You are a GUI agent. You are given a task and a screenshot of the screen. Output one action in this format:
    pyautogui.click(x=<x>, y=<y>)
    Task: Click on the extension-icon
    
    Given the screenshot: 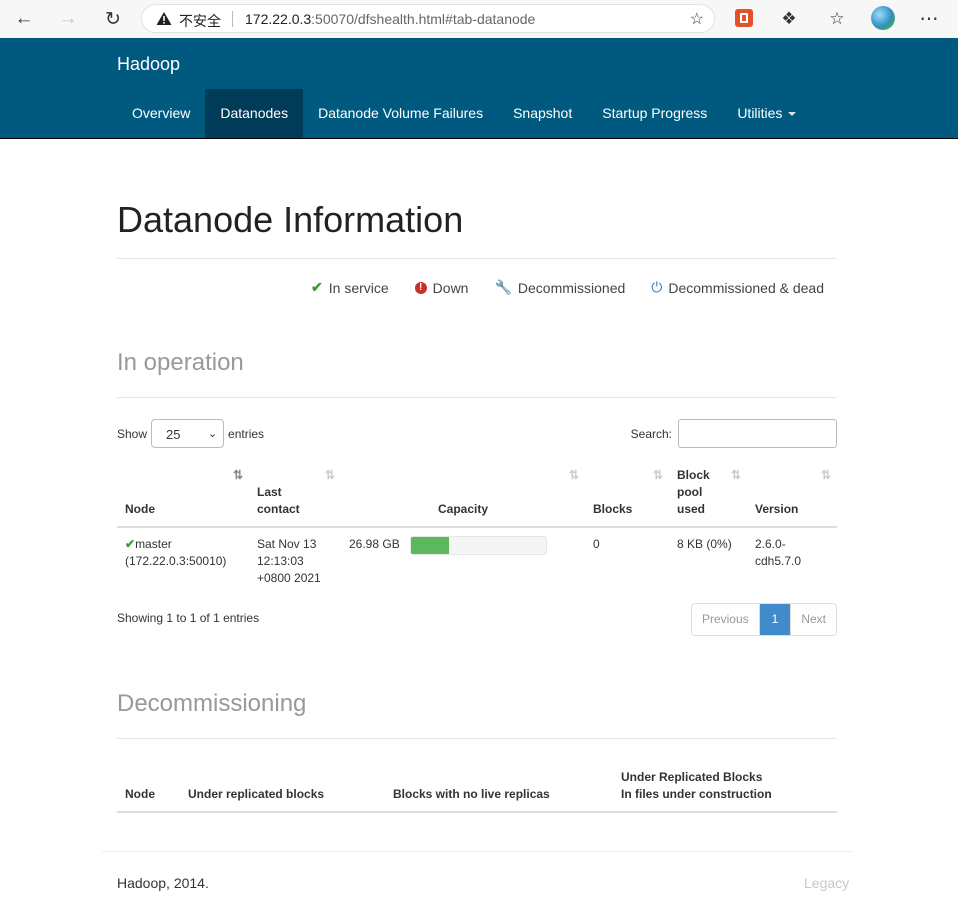 What is the action you would take?
    pyautogui.click(x=744, y=18)
    